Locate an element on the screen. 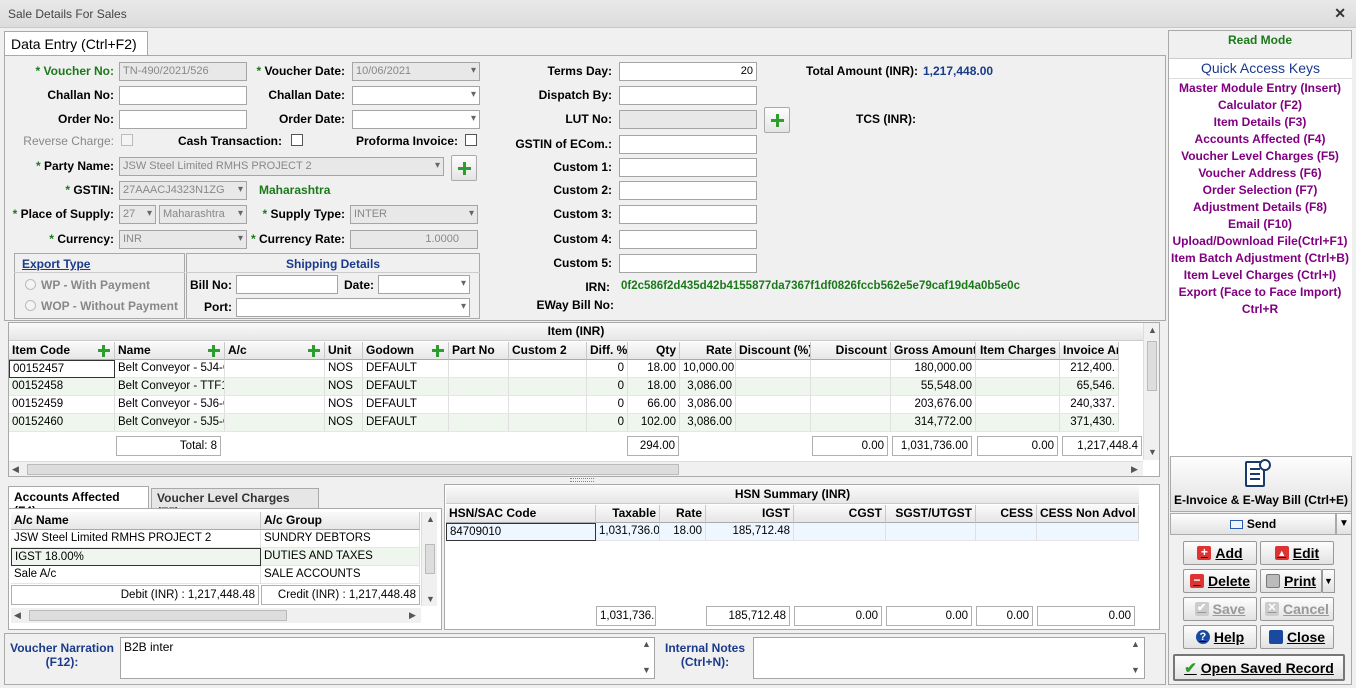 This screenshot has width=1356, height=688. ship-date-picker is located at coordinates (424, 284).